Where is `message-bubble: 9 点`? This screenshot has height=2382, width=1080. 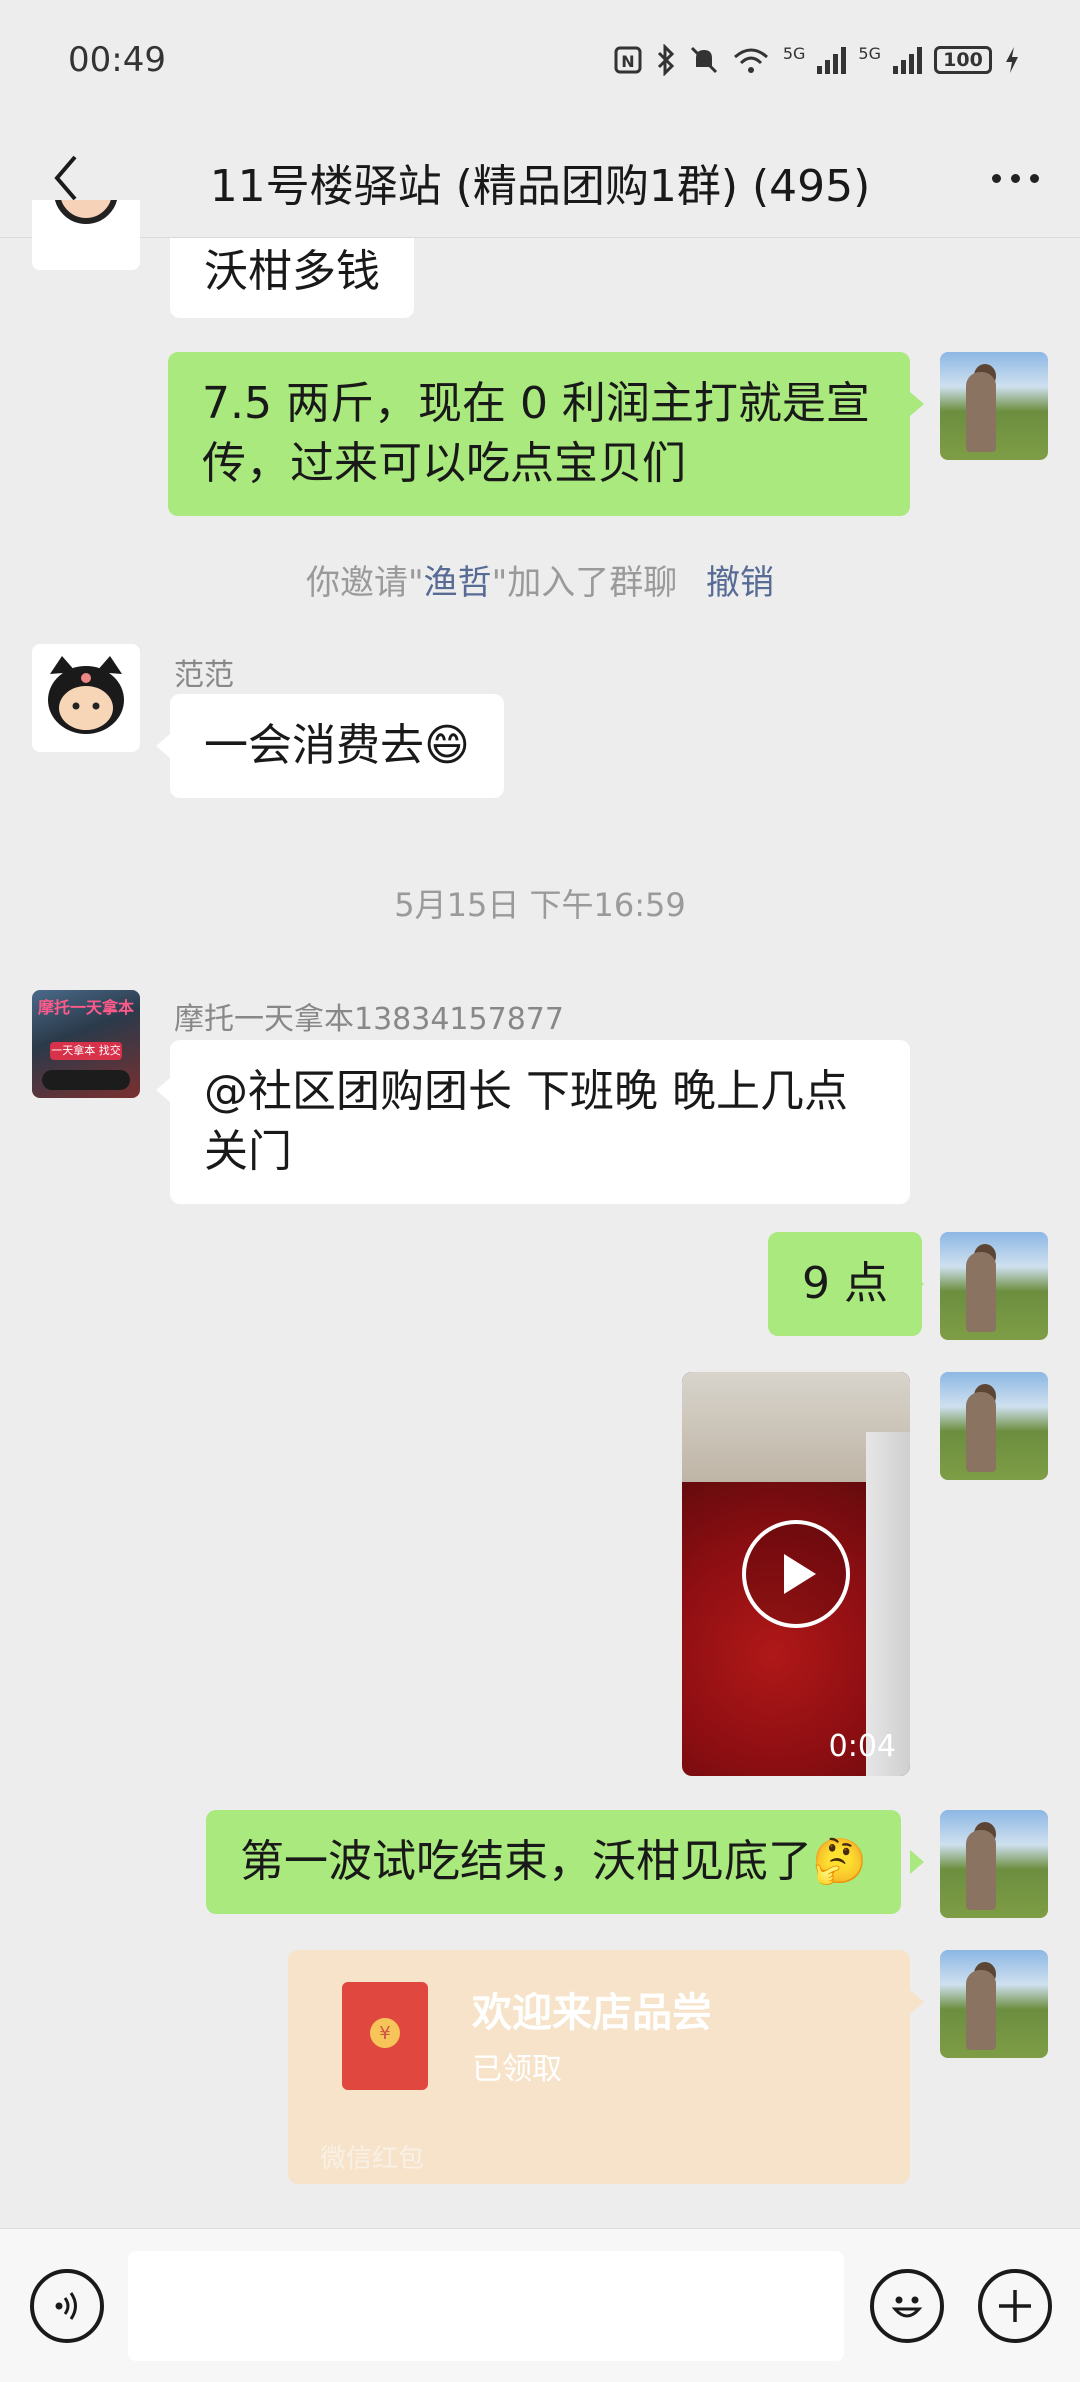
message-bubble: 9 点 is located at coordinates (845, 1284).